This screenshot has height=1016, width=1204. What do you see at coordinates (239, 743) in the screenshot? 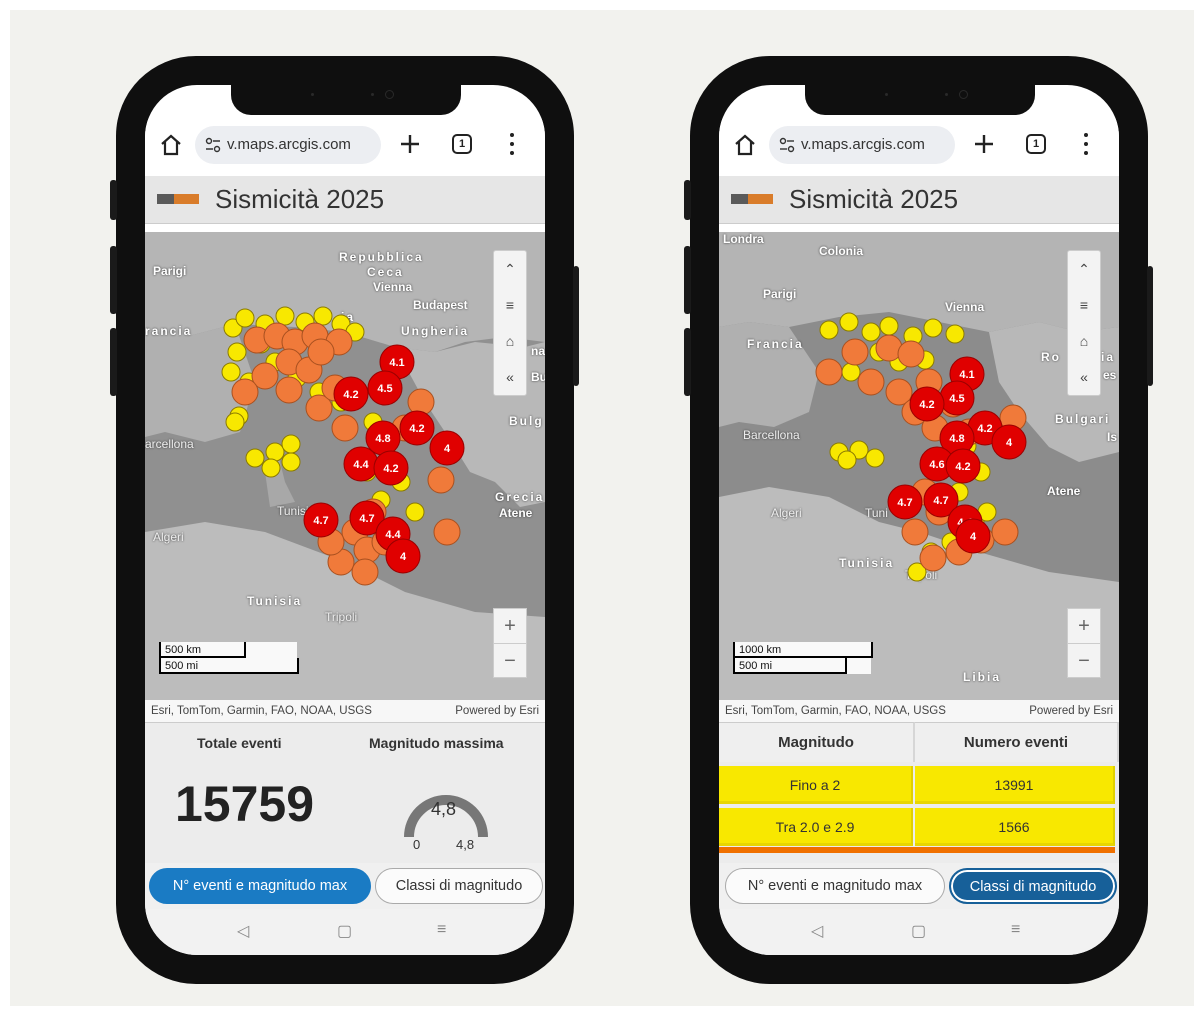
I see `total-events-label: Totale eventi` at bounding box center [239, 743].